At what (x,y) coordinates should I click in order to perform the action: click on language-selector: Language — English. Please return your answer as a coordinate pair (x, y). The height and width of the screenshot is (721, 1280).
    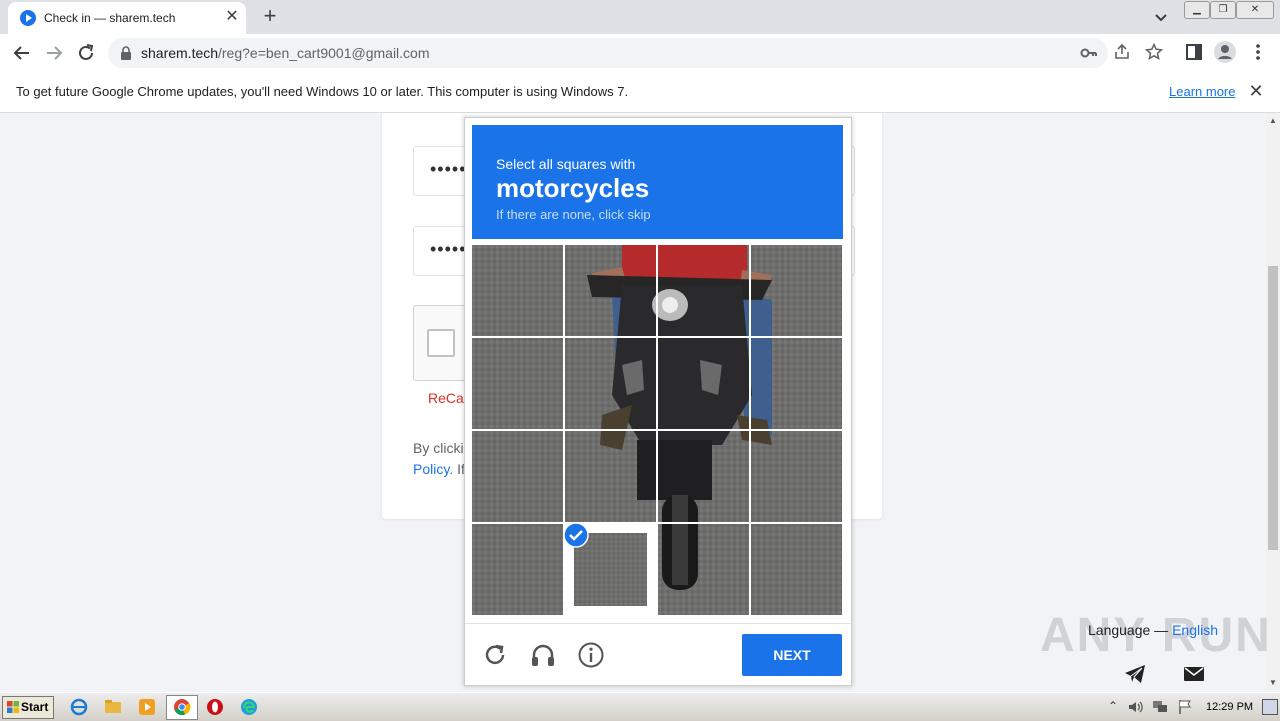
    Looking at the image, I should click on (1153, 630).